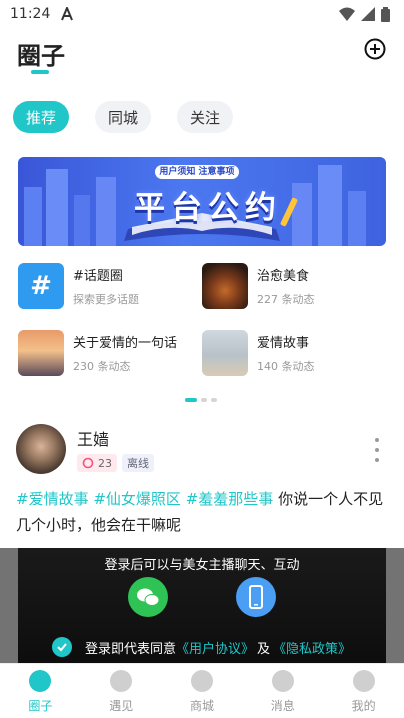  I want to click on topic-item-food: 治愈美食 227 条动态, so click(292, 286).